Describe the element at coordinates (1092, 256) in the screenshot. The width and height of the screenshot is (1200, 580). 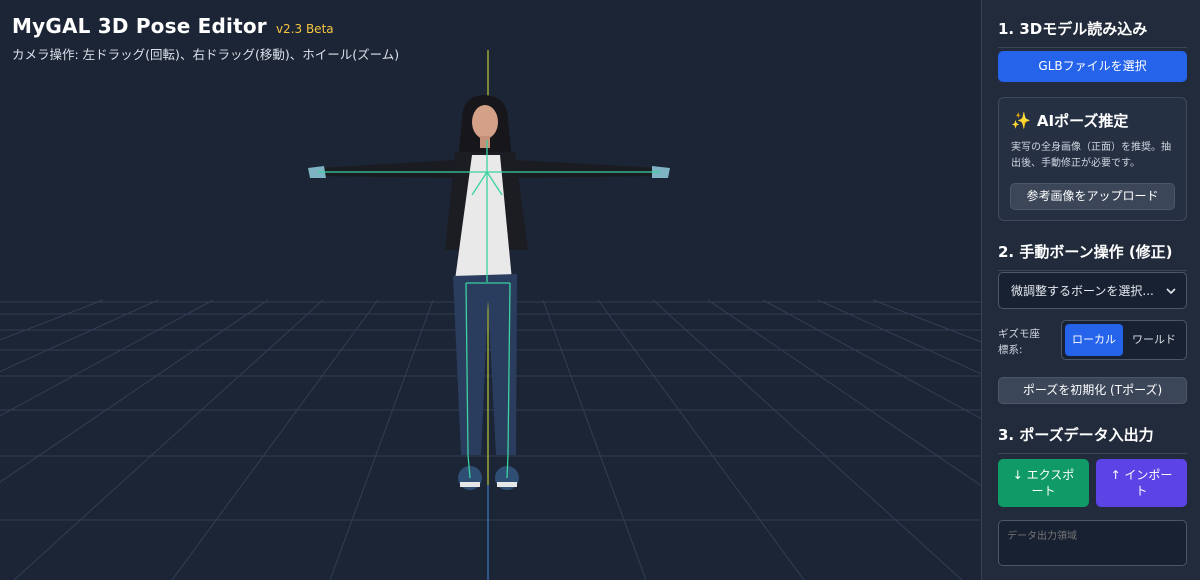
I see `section2-title: 2. 手動ボーン操作 (修正)` at that location.